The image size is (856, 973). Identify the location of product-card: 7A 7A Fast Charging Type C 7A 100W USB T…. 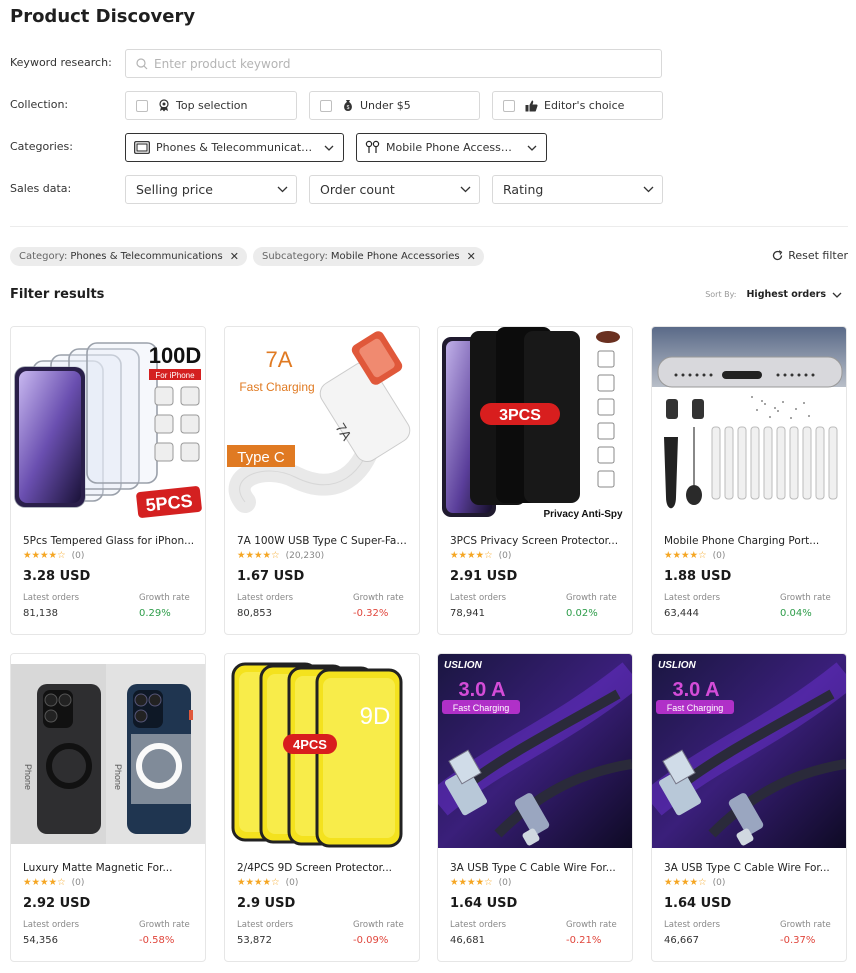
(322, 480).